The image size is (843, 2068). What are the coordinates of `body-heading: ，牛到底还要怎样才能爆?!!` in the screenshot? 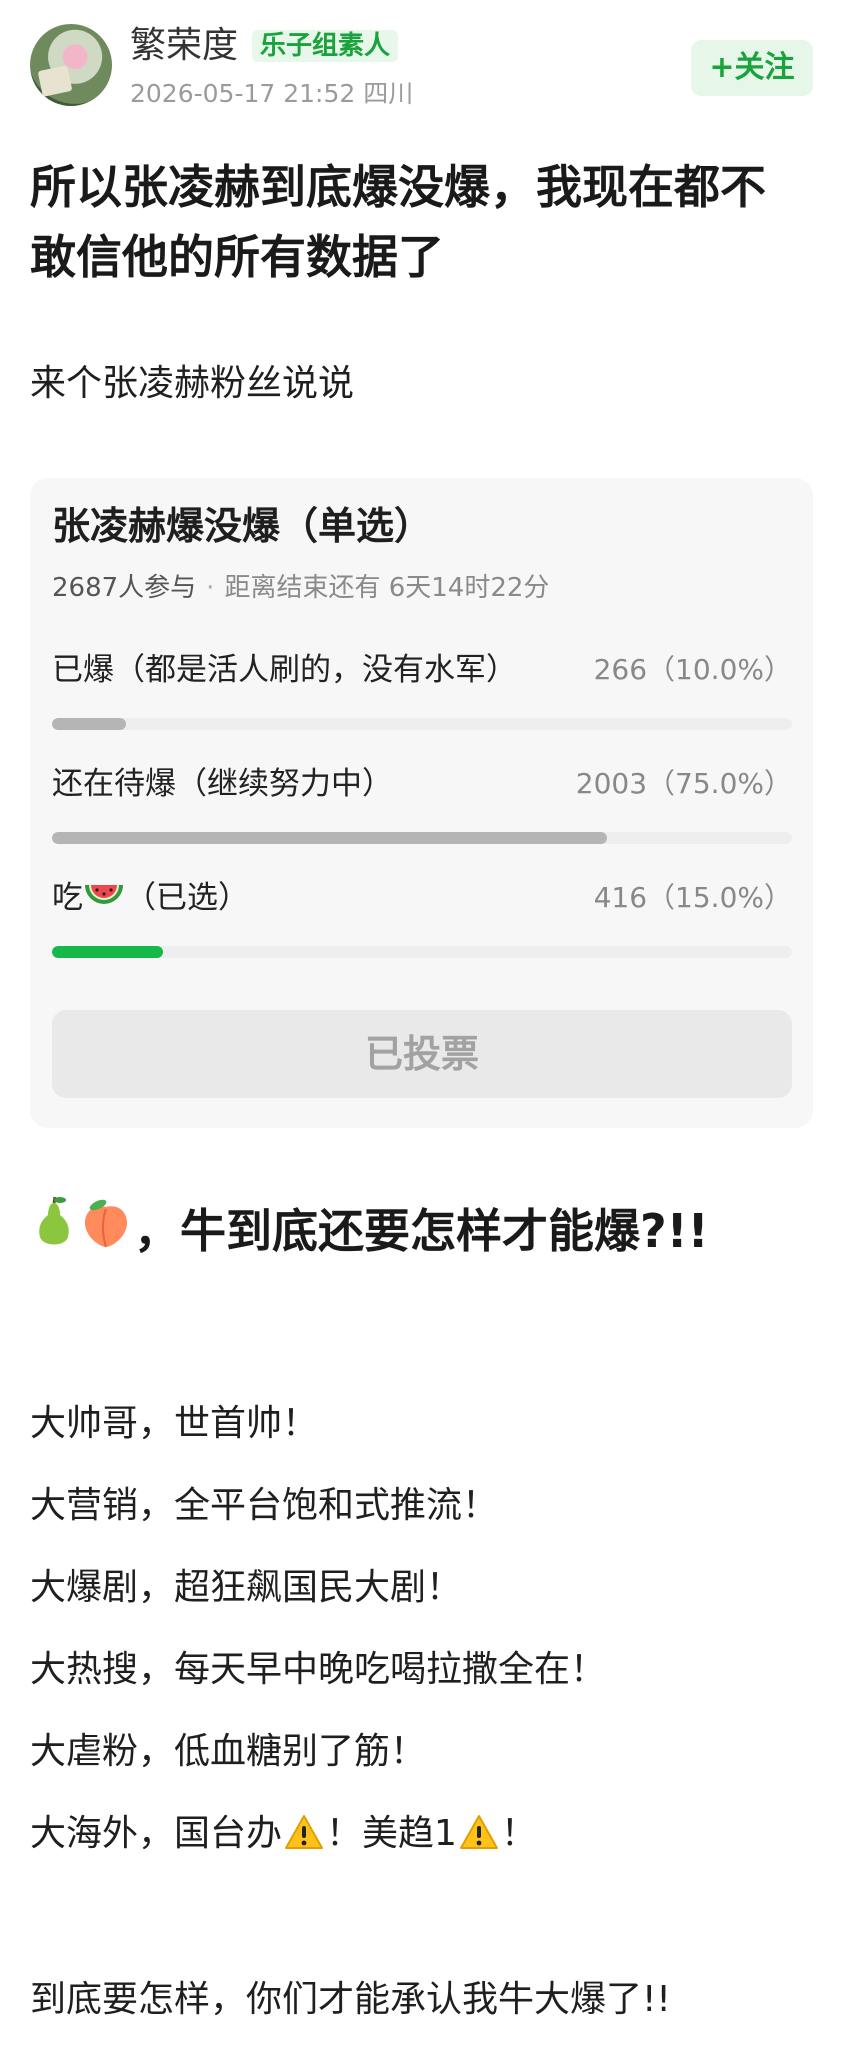 It's located at (410, 1233).